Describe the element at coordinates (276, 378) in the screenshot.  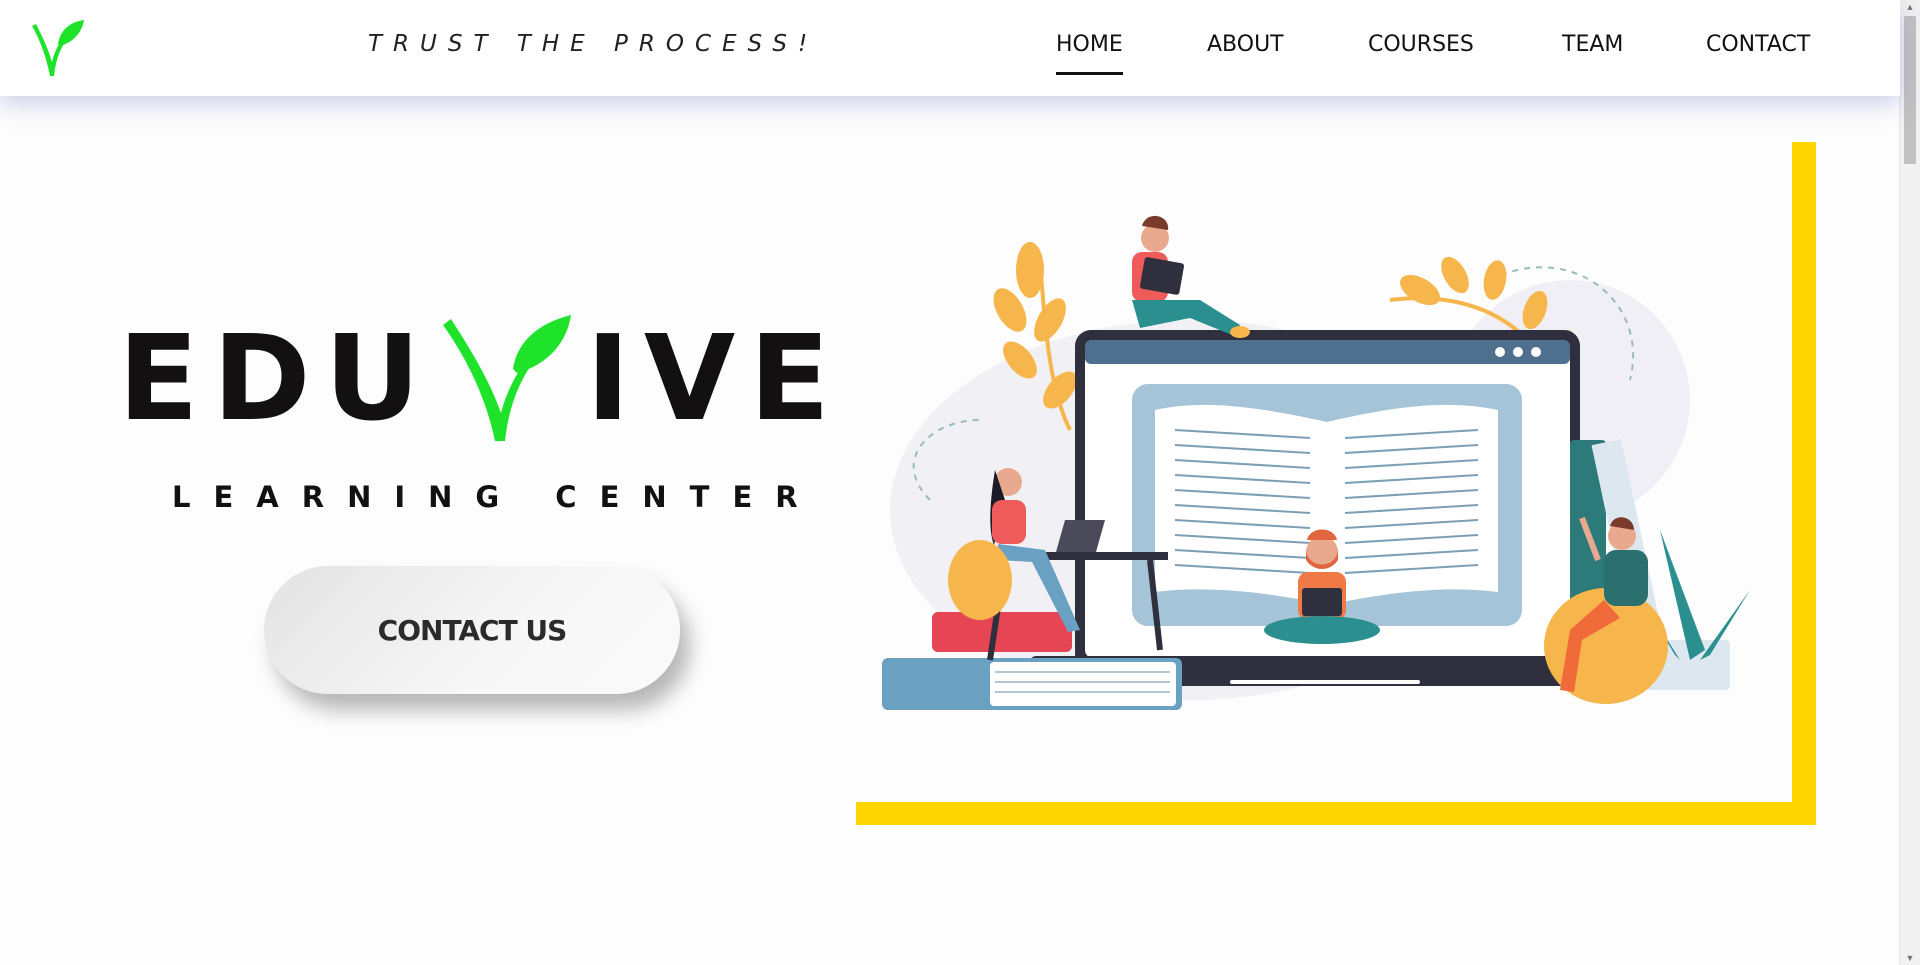
I see `brand-text-left: EDU` at that location.